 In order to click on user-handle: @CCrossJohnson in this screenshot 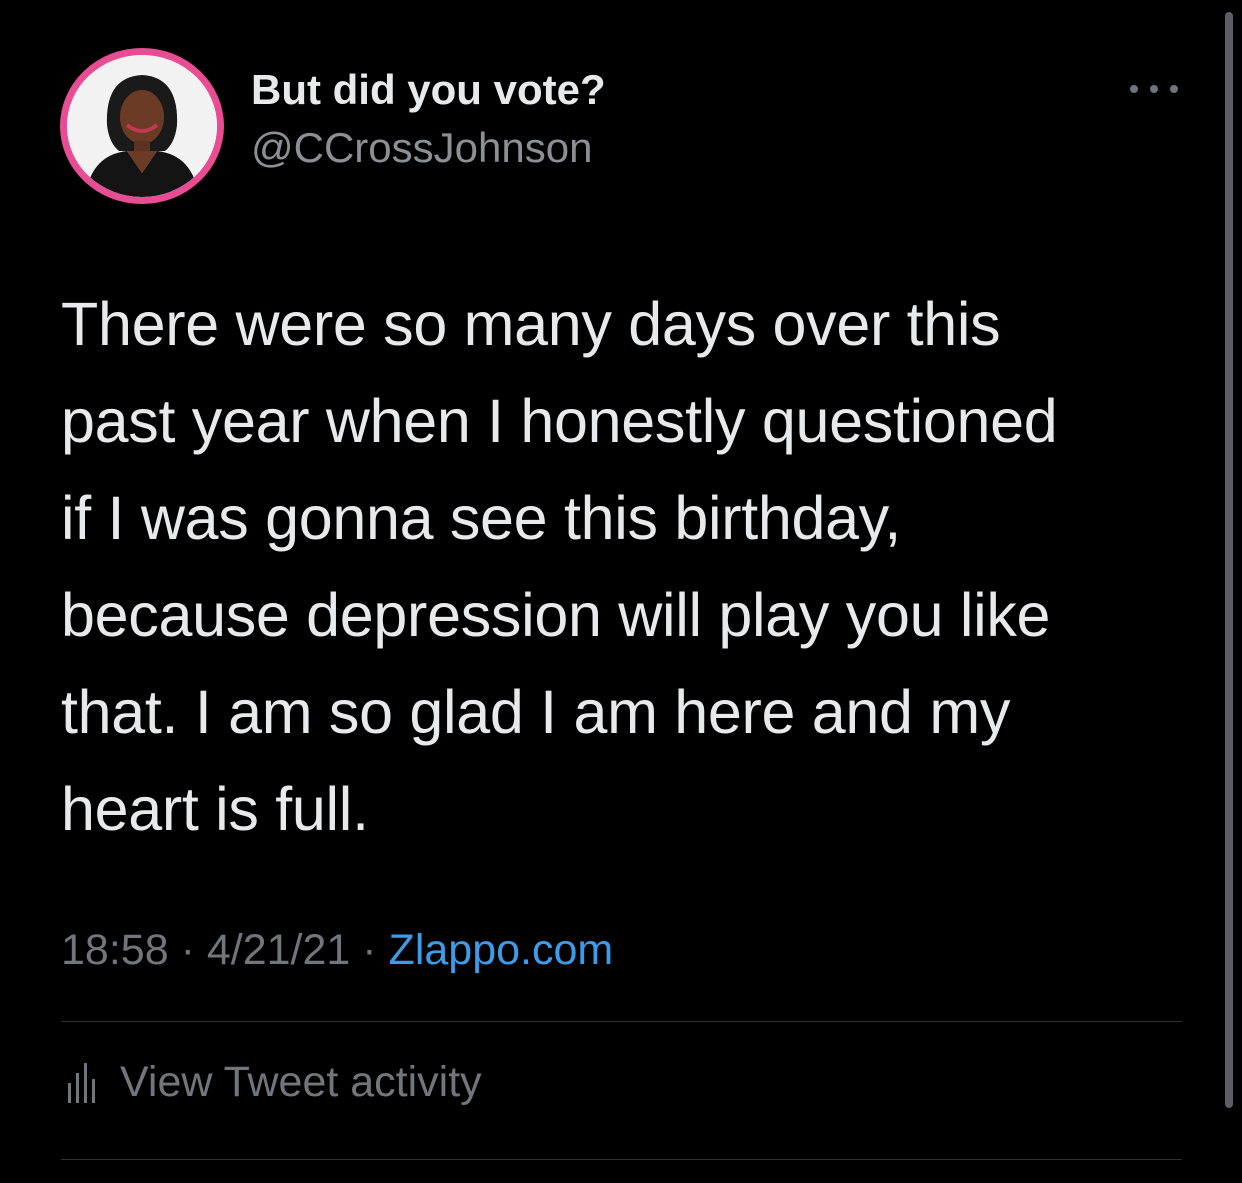, I will do `click(421, 148)`.